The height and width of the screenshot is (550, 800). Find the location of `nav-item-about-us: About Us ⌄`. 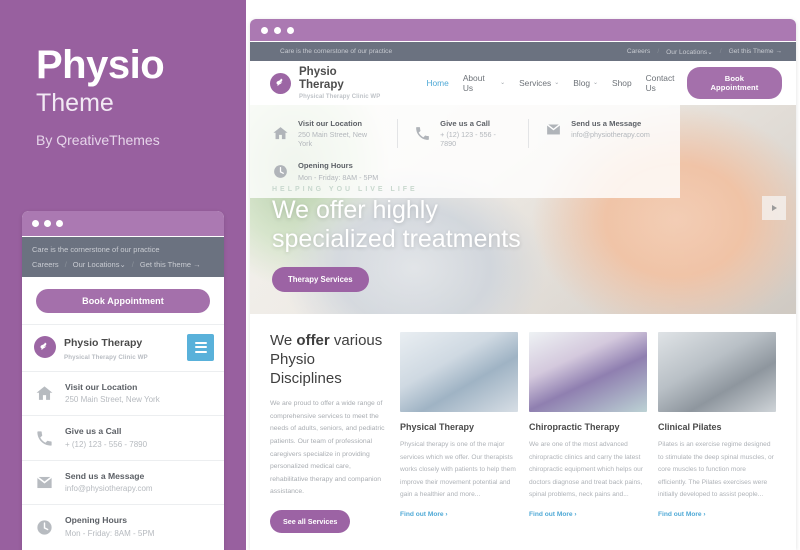

nav-item-about-us: About Us ⌄ is located at coordinates (484, 83).